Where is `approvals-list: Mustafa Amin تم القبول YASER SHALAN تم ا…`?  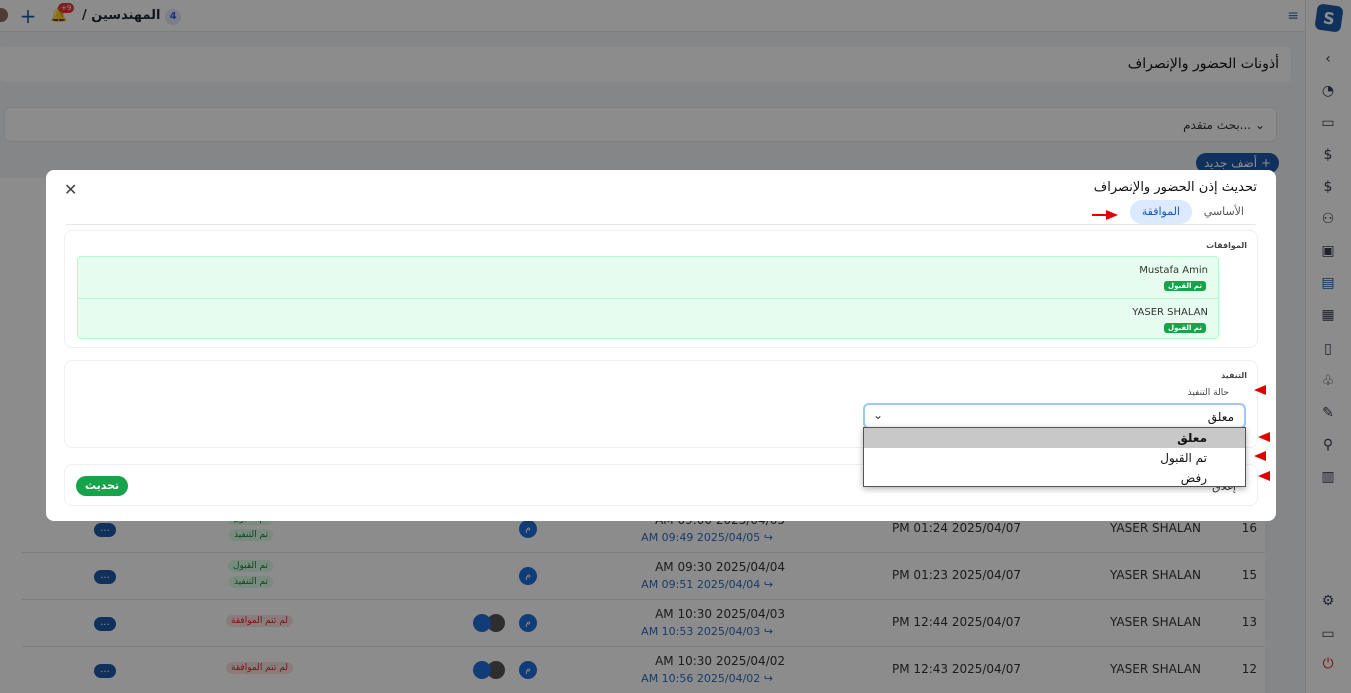 approvals-list: Mustafa Amin تم القبول YASER SHALAN تم ا… is located at coordinates (648, 297).